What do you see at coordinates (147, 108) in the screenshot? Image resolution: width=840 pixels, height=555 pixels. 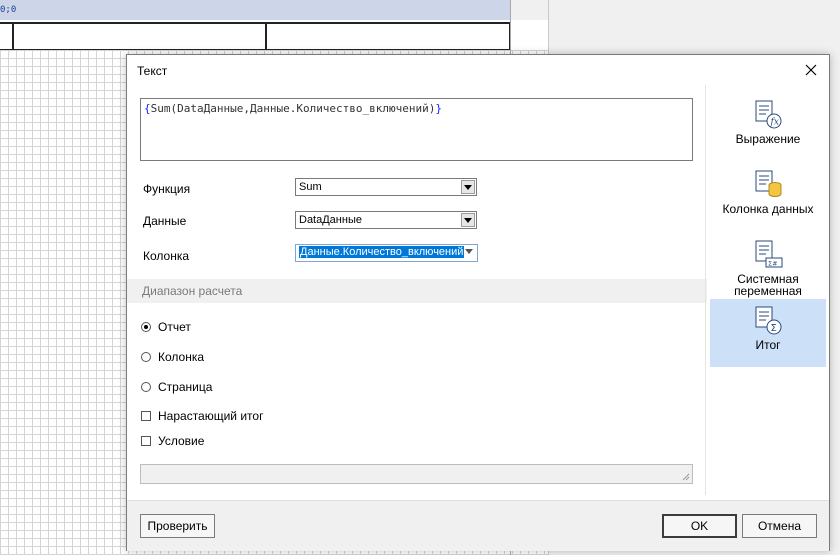 I see `expression-open-brace: {` at bounding box center [147, 108].